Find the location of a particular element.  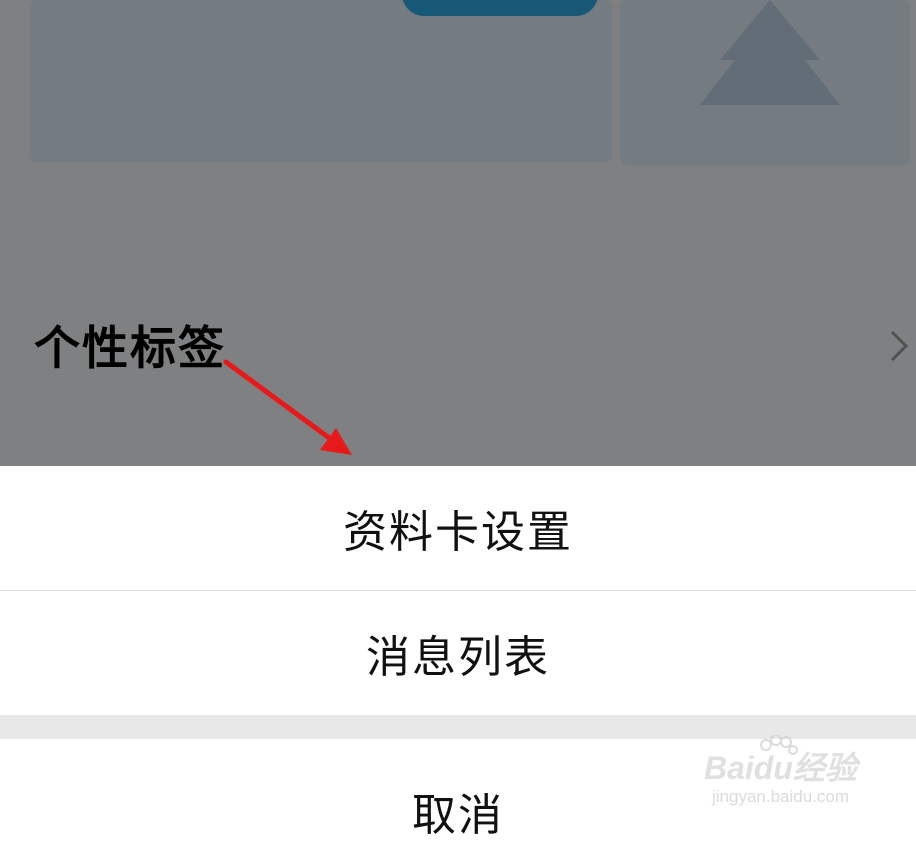

baidu-jingyan-watermark: Baidu经验 jingyan.baidu.com is located at coordinates (800, 775).